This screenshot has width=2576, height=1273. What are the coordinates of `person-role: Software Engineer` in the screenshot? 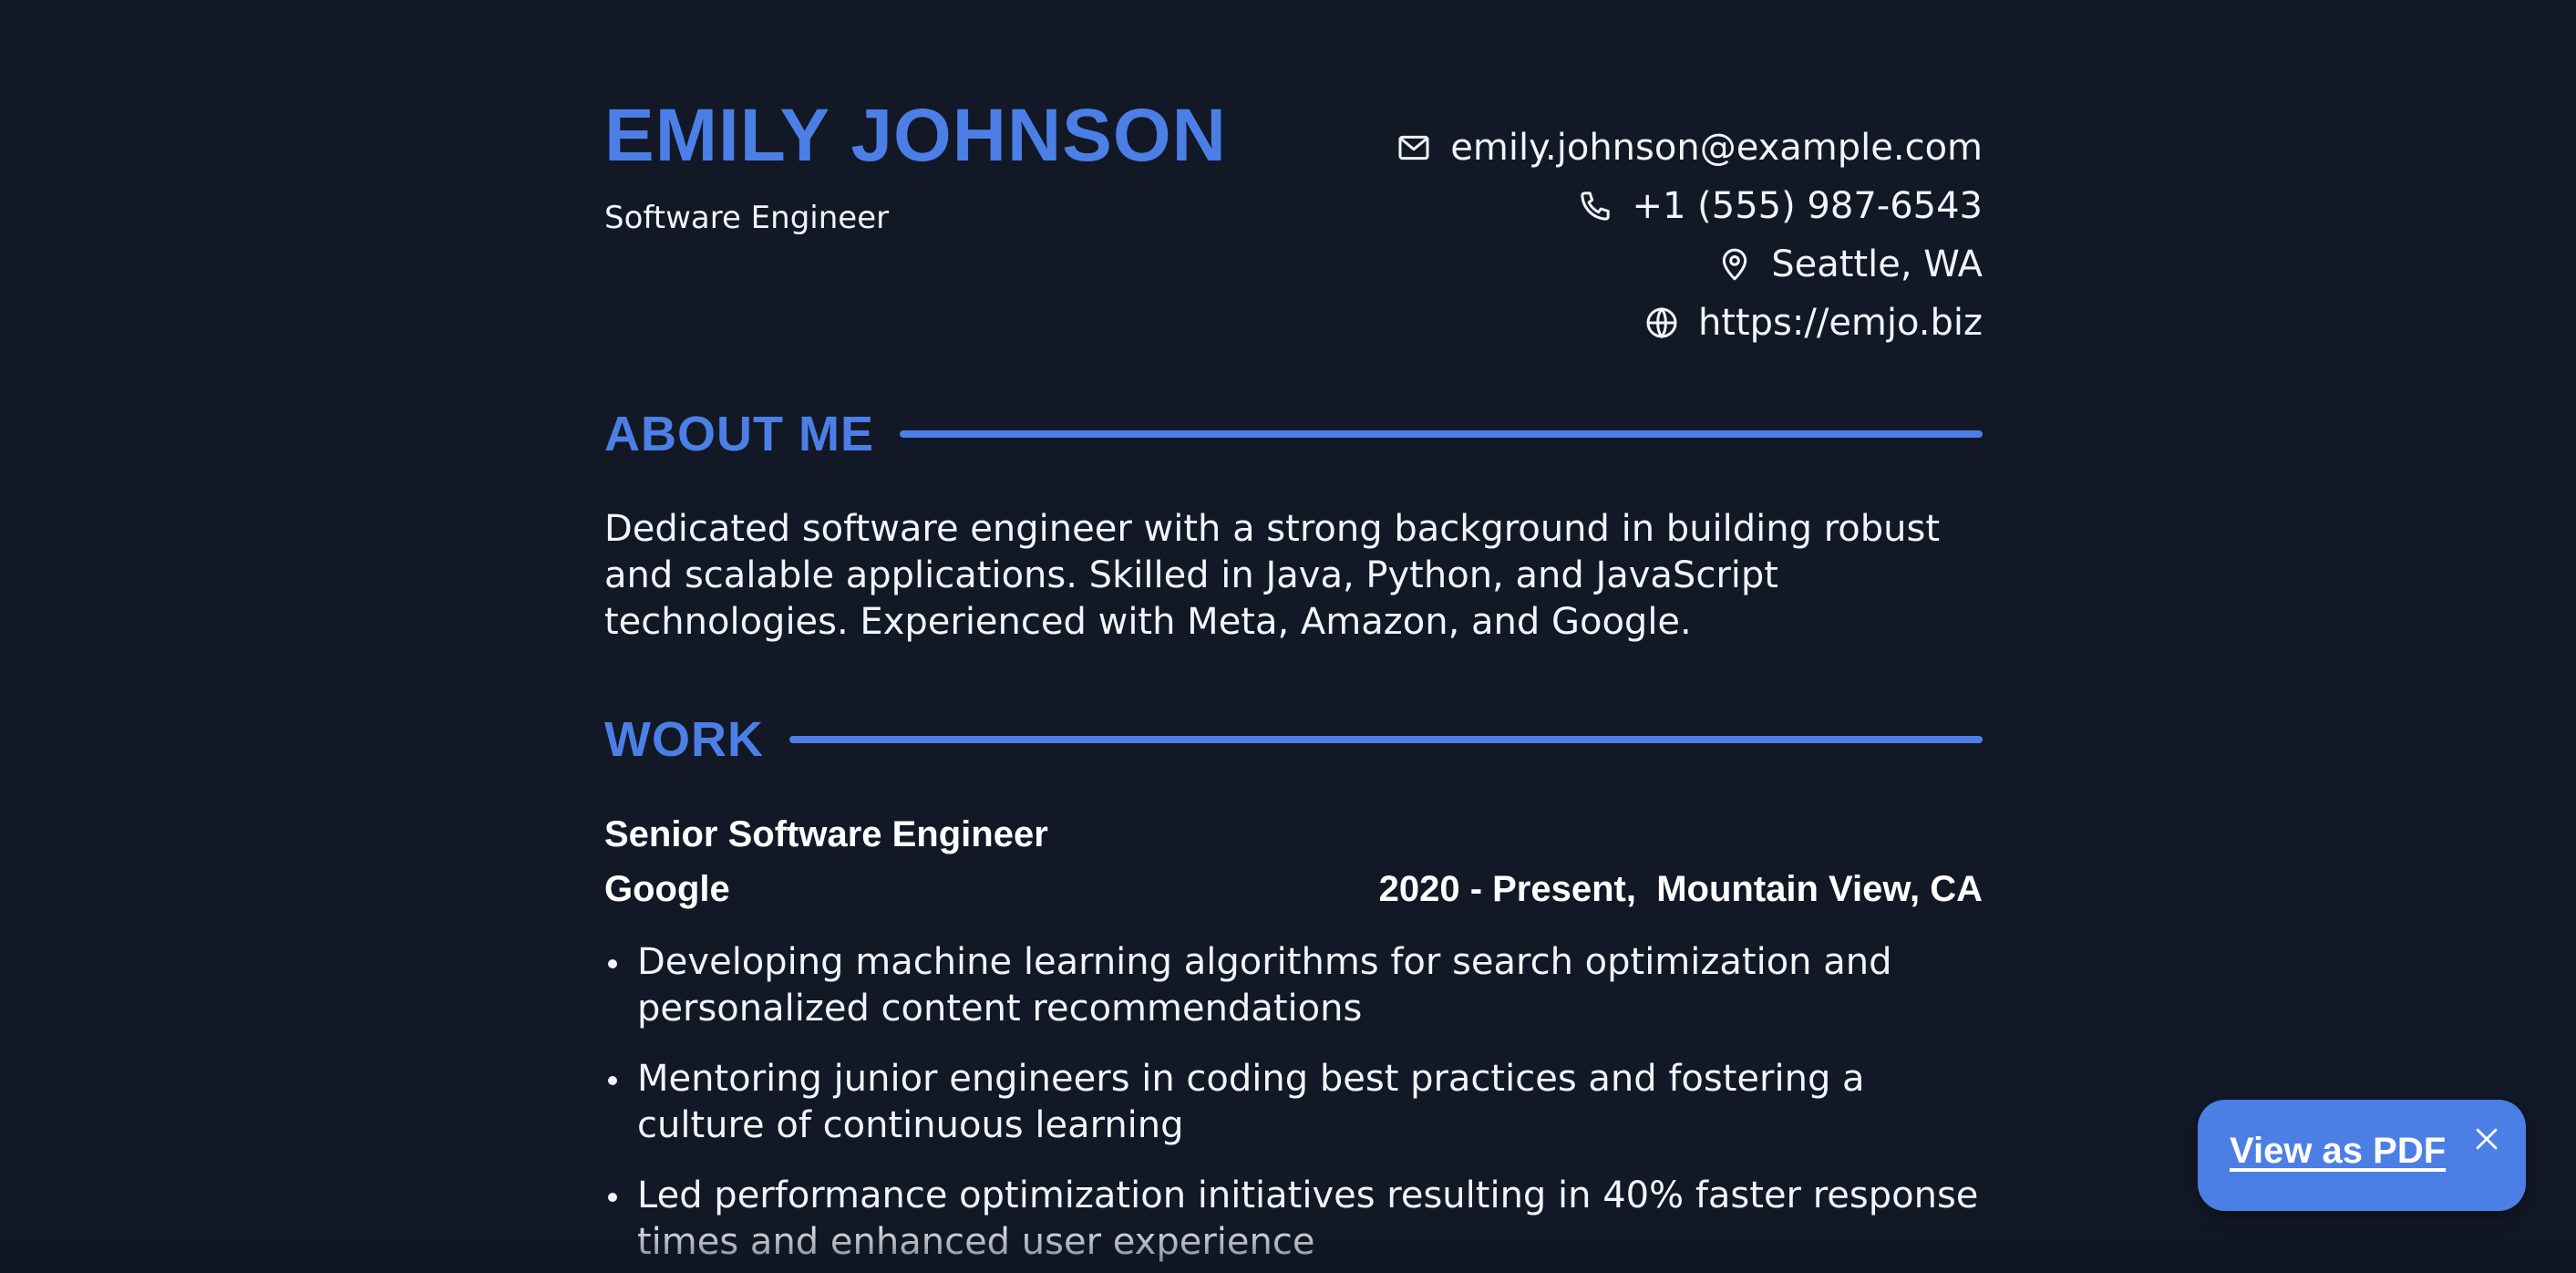 It's located at (747, 218).